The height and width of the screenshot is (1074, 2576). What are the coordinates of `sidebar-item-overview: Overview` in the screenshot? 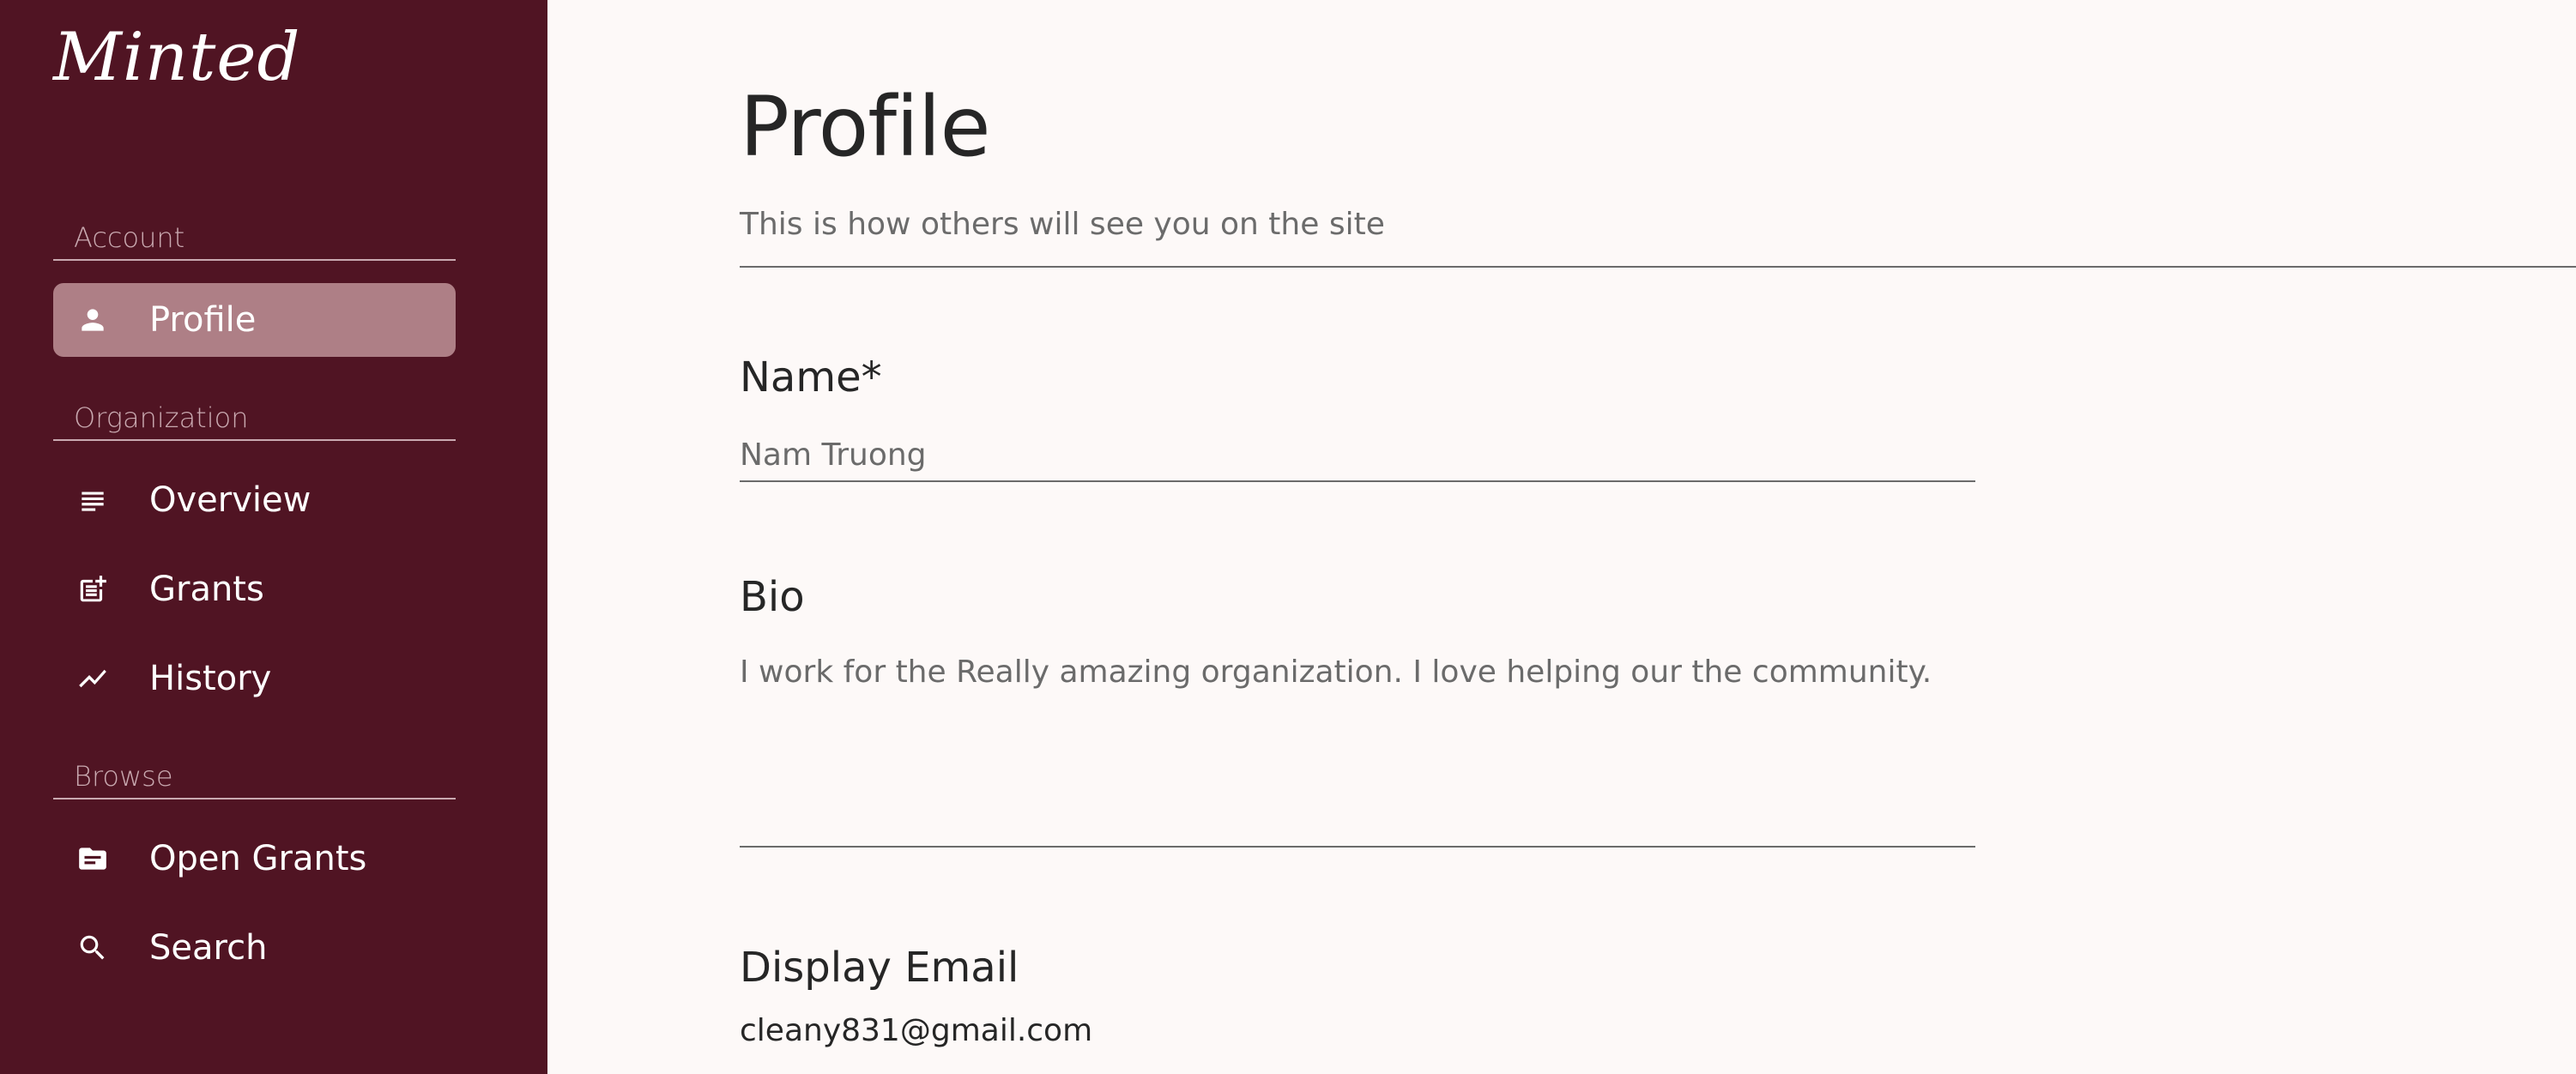 It's located at (254, 500).